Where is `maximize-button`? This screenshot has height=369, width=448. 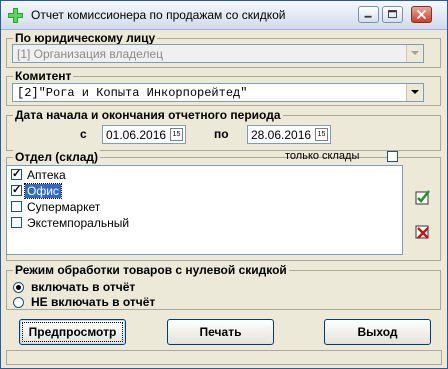 maximize-button is located at coordinates (392, 14).